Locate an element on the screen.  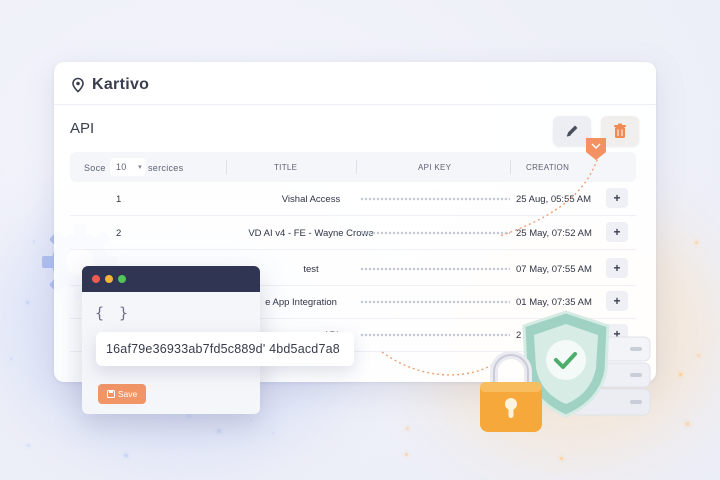
show-label: Soce is located at coordinates (95, 168).